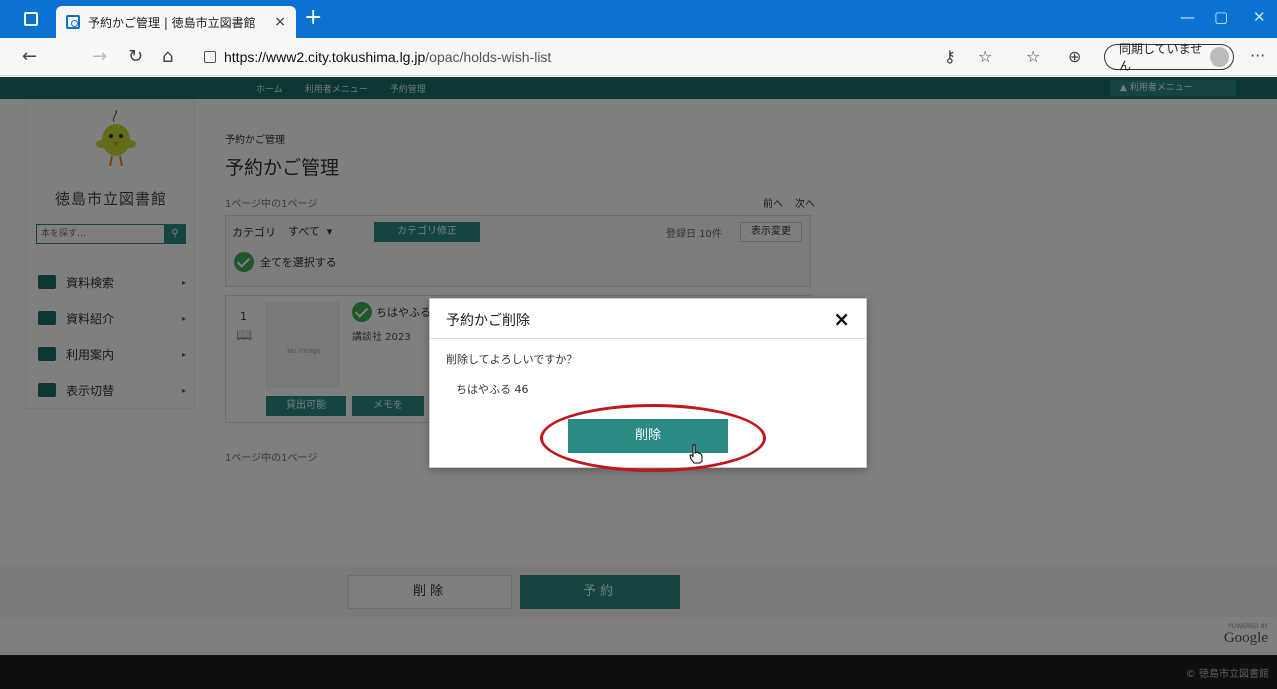 The height and width of the screenshot is (689, 1277). I want to click on dialog-message: 削除してよろしいですか？, so click(512, 359).